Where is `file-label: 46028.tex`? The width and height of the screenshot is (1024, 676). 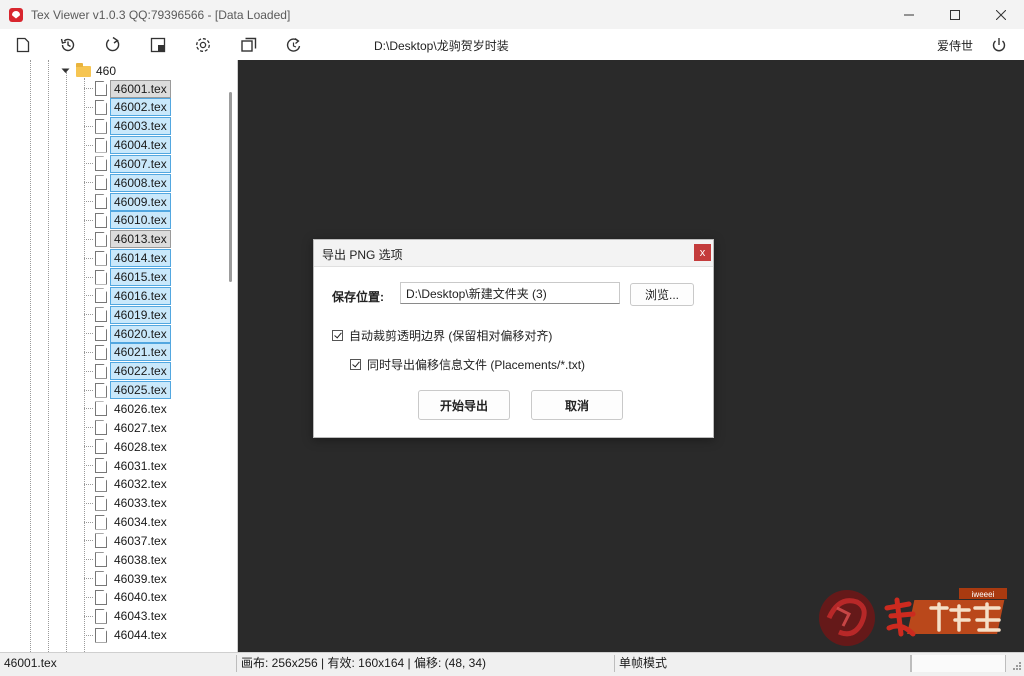 file-label: 46028.tex is located at coordinates (140, 446).